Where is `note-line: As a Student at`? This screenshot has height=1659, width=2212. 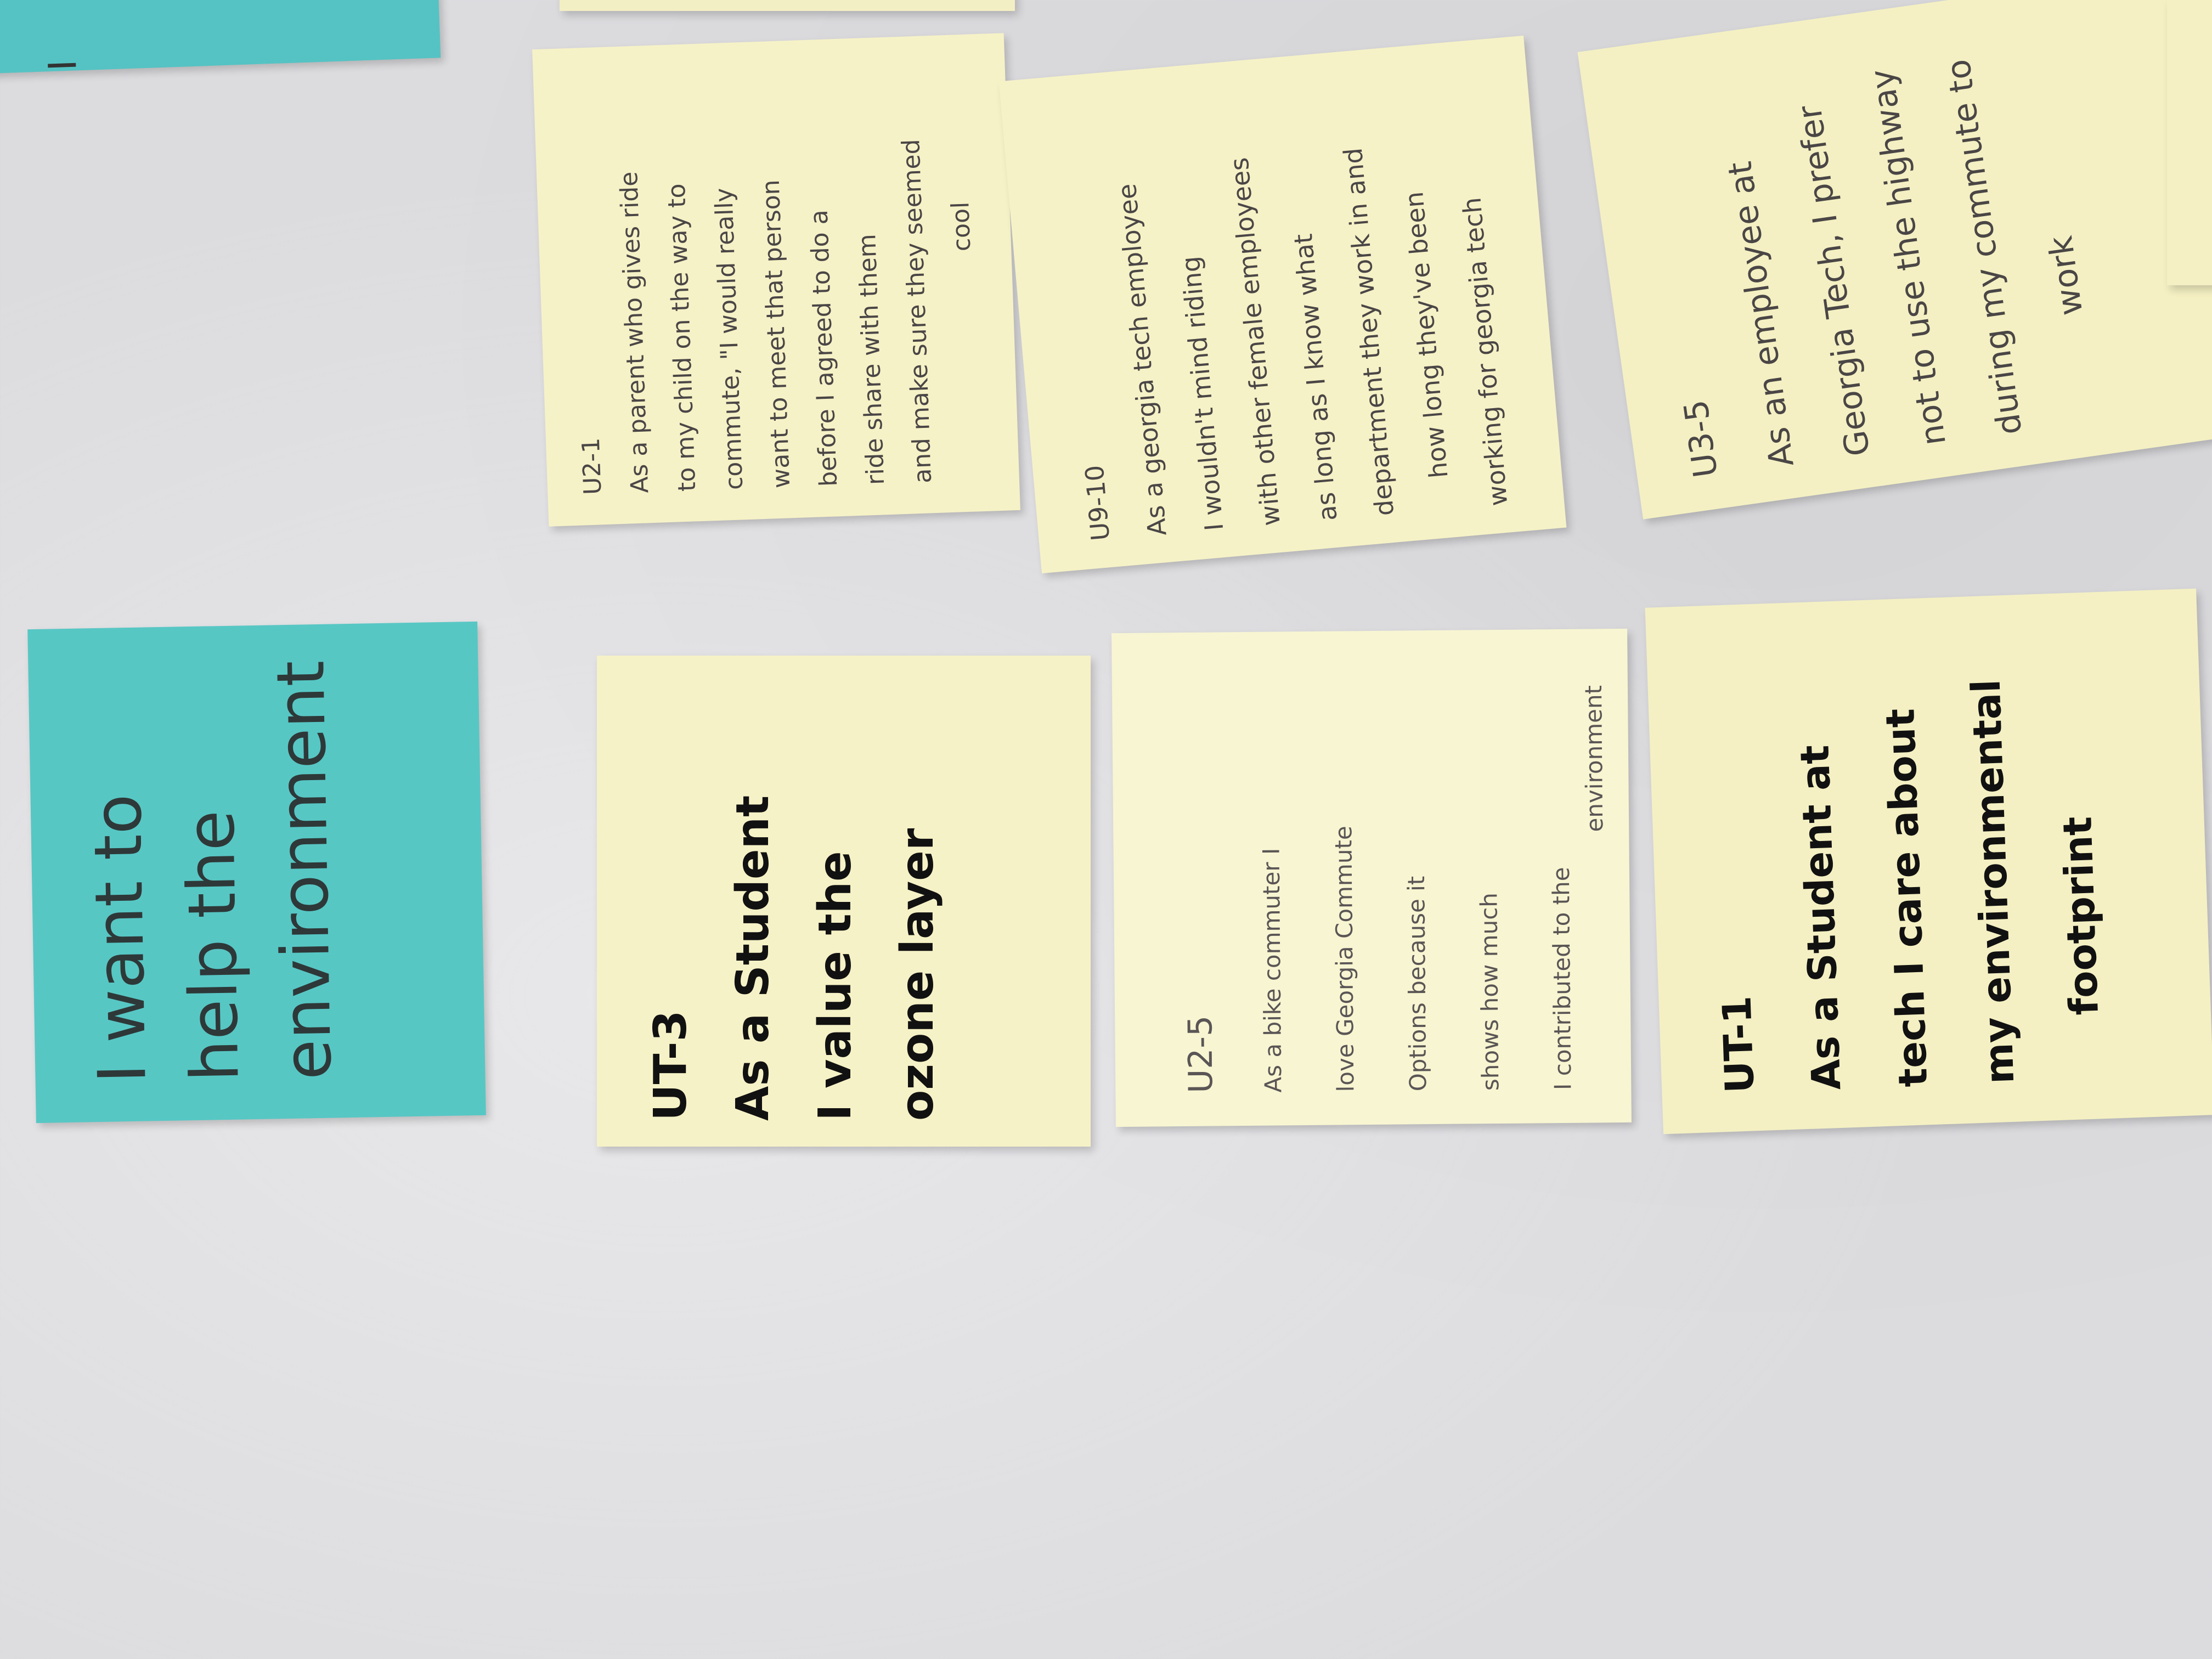 note-line: As a Student at is located at coordinates (1820, 917).